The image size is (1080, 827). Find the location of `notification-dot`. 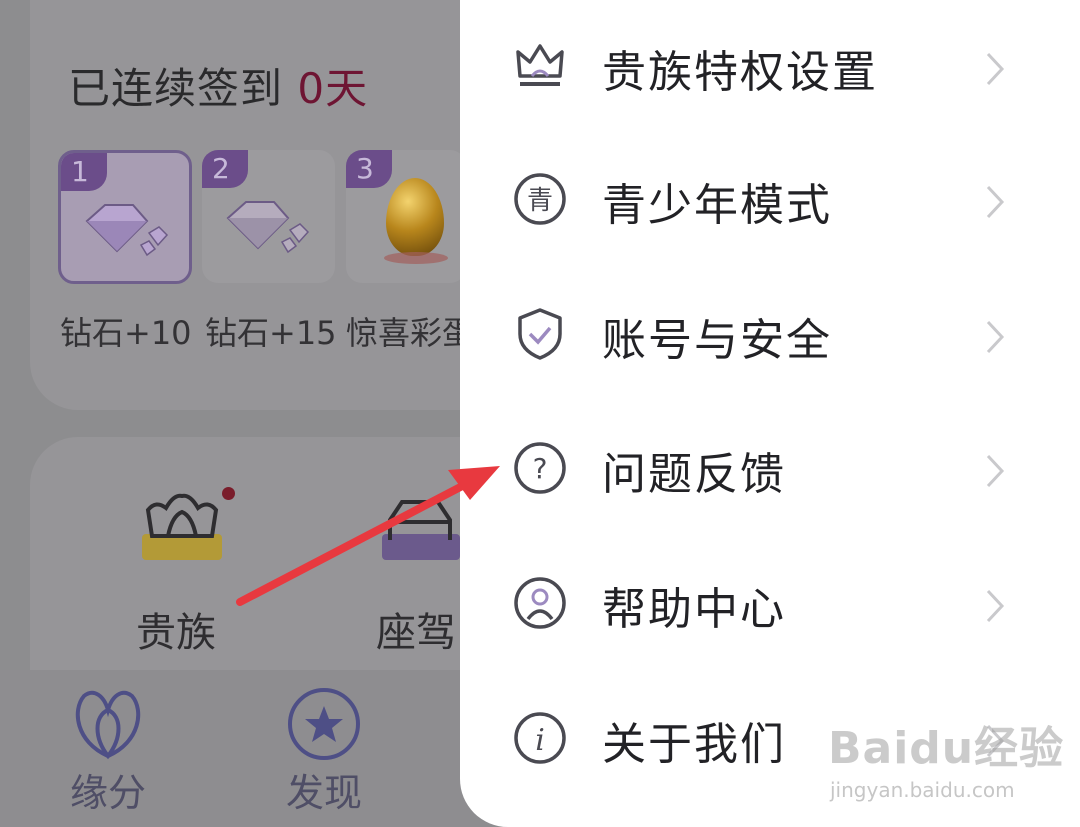

notification-dot is located at coordinates (228, 493).